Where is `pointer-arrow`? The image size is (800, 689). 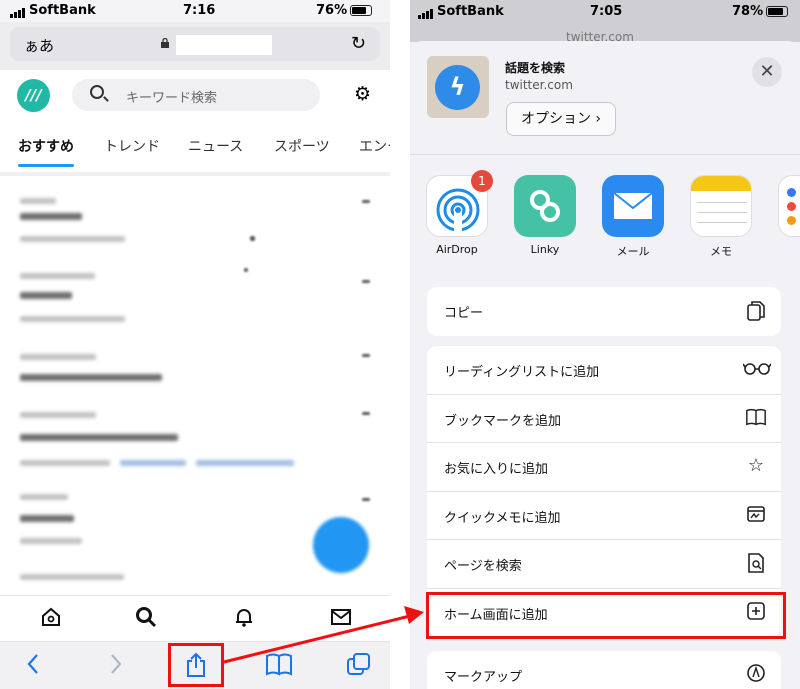
pointer-arrow is located at coordinates (323, 635).